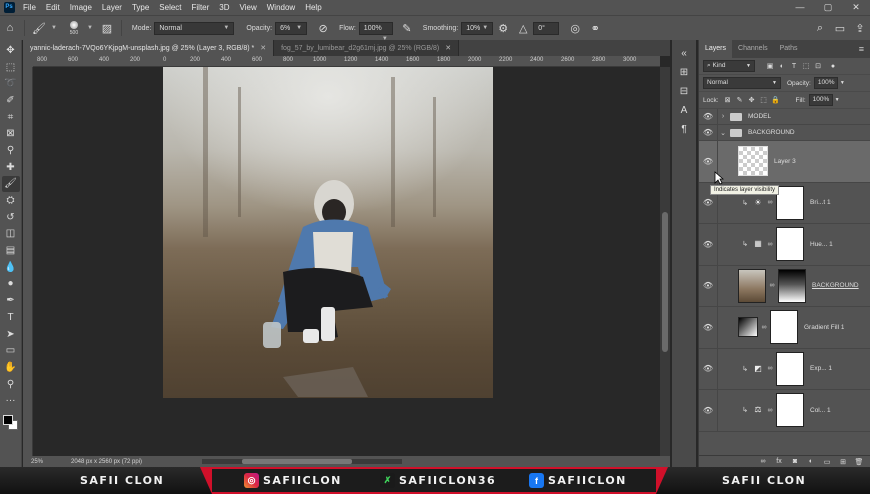  Describe the element at coordinates (194, 28) in the screenshot. I see `mode-select: Normal ▼` at that location.